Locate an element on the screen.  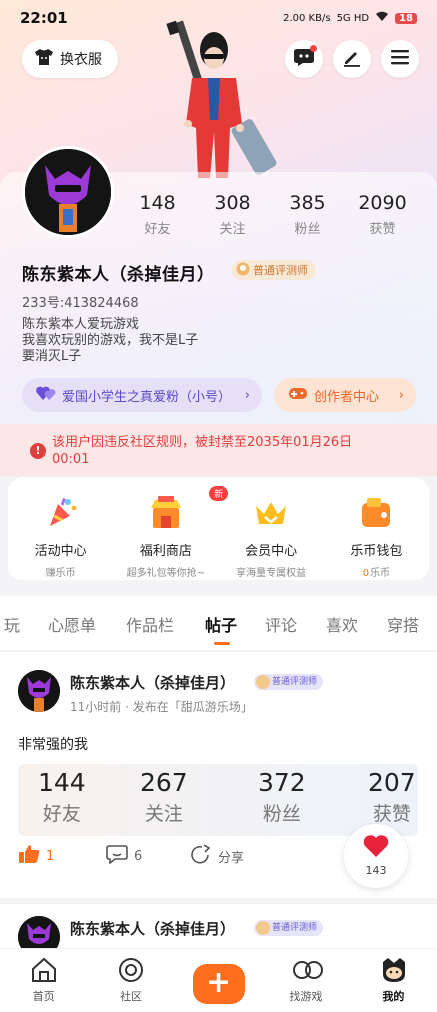
shop-icon is located at coordinates (166, 513).